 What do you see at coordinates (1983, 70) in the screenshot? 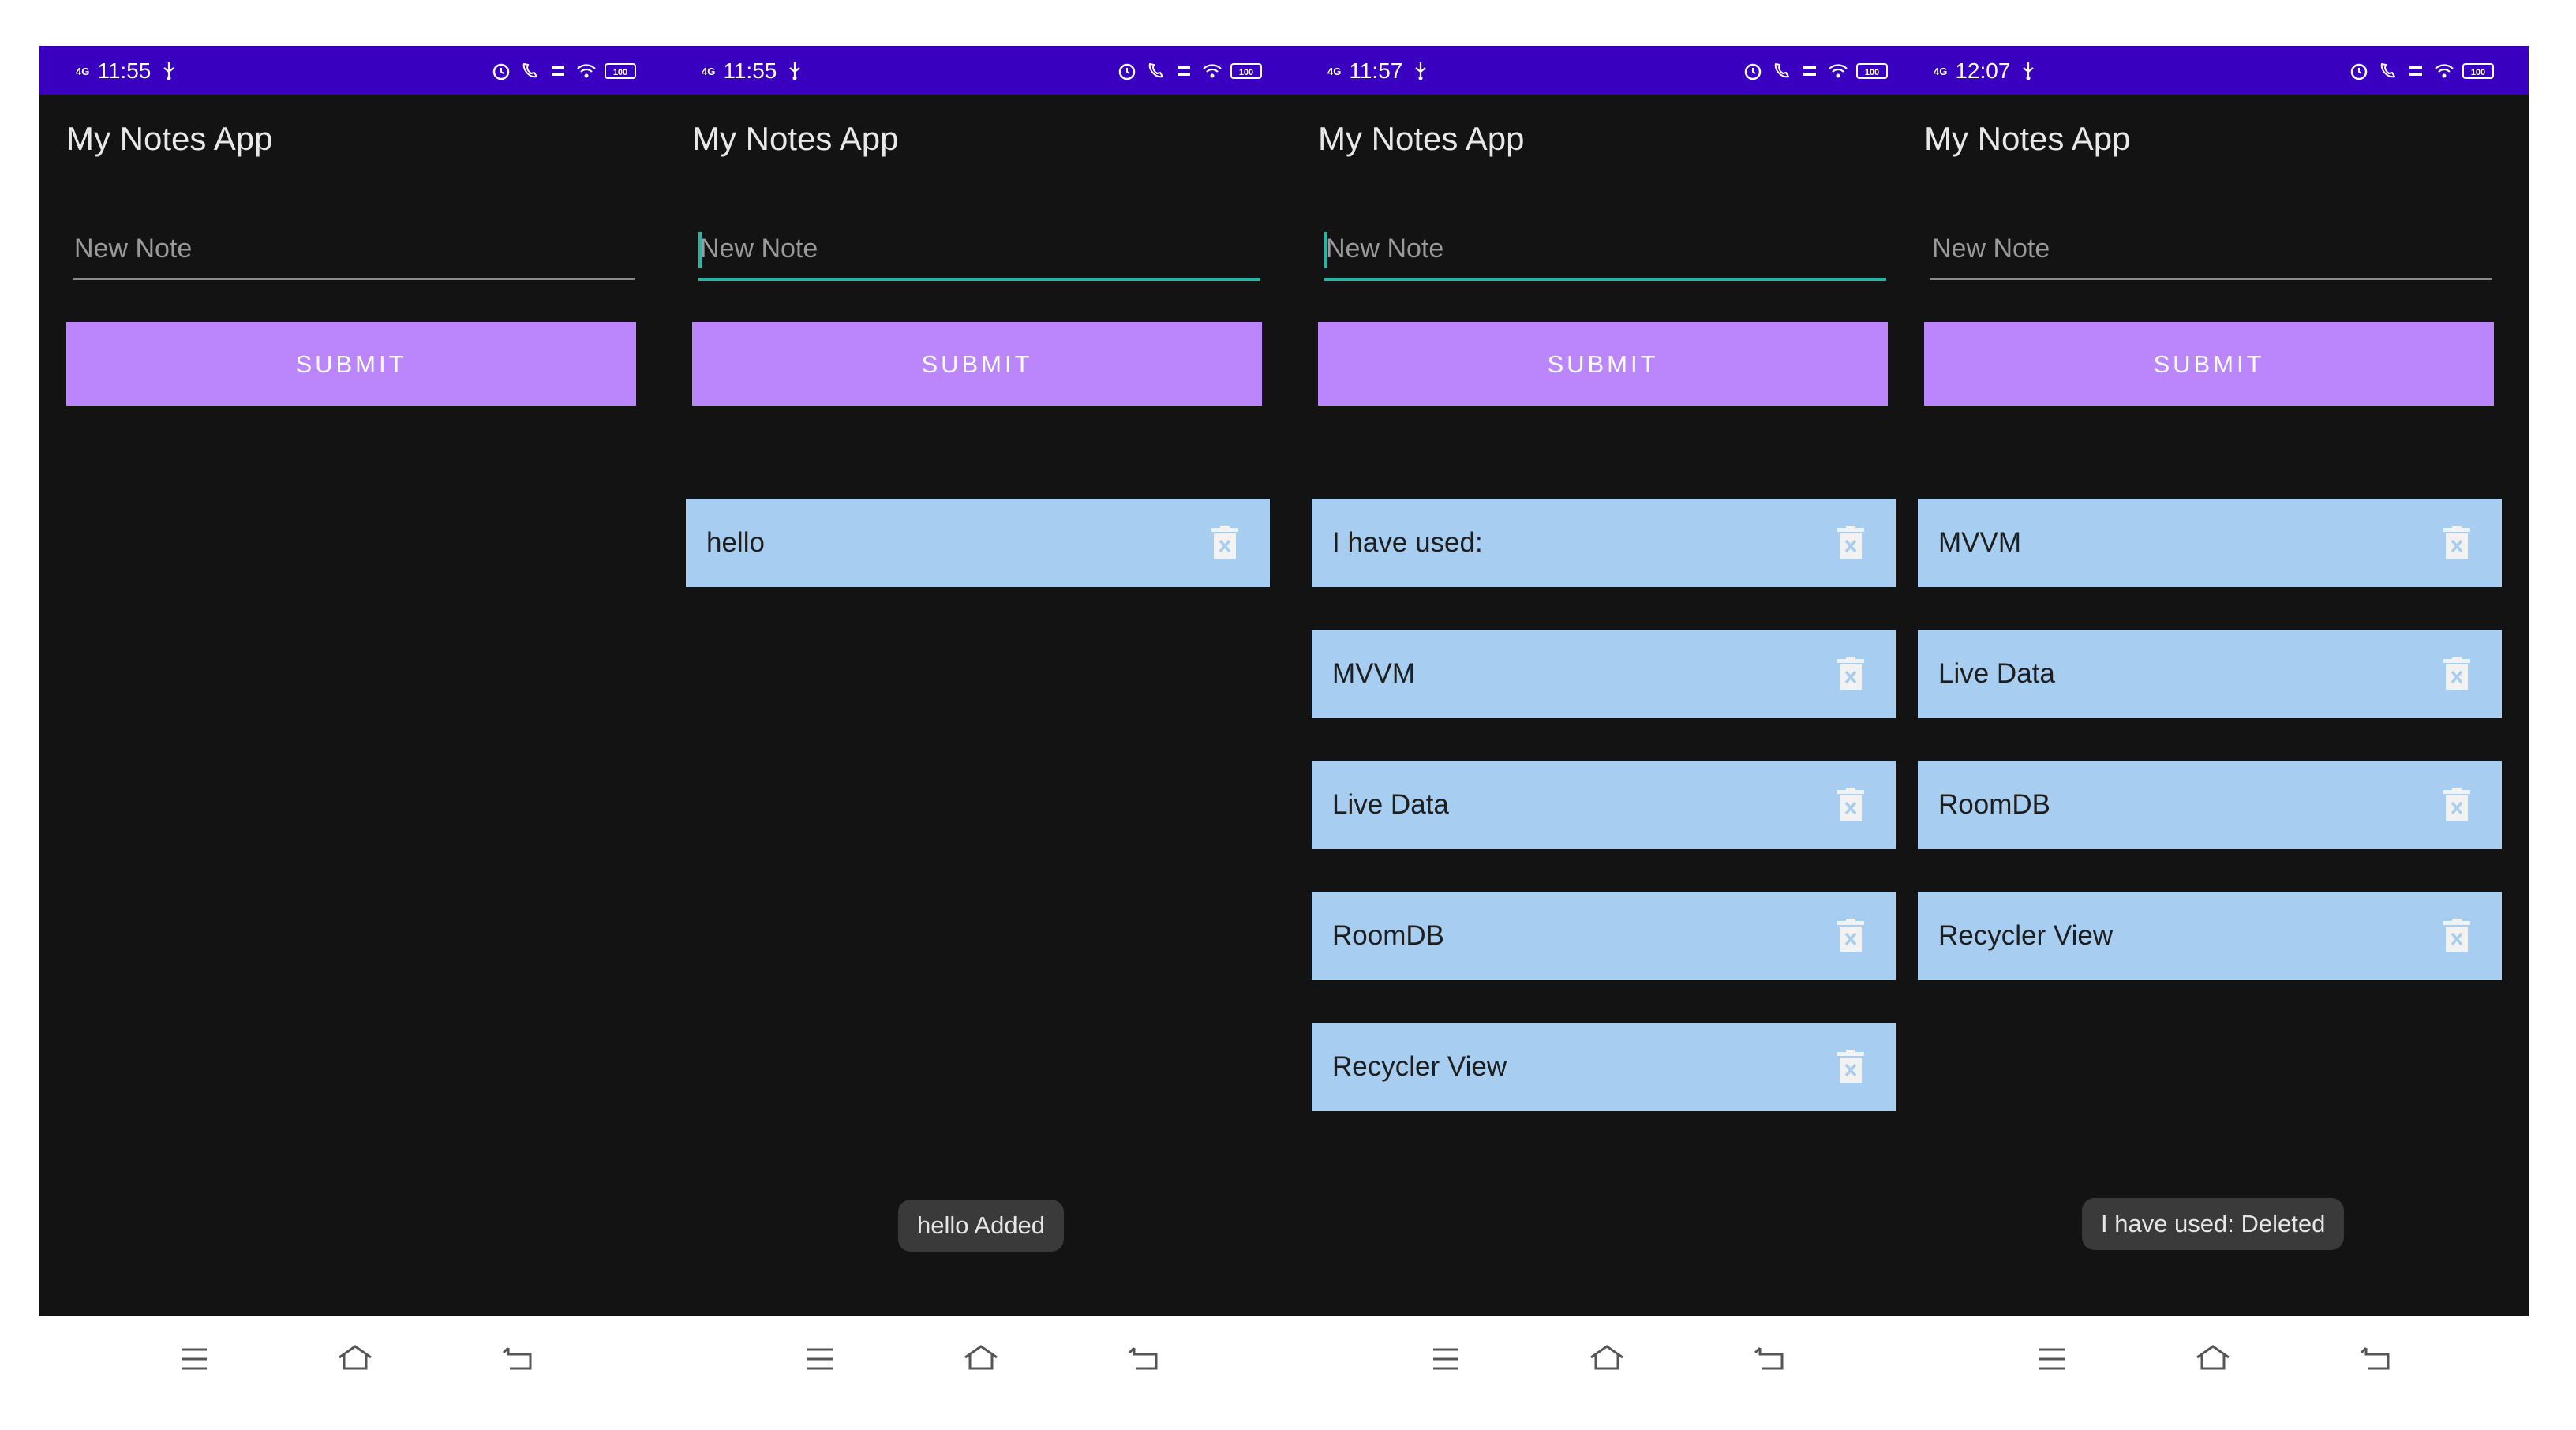
I see `status-time: 12:07` at bounding box center [1983, 70].